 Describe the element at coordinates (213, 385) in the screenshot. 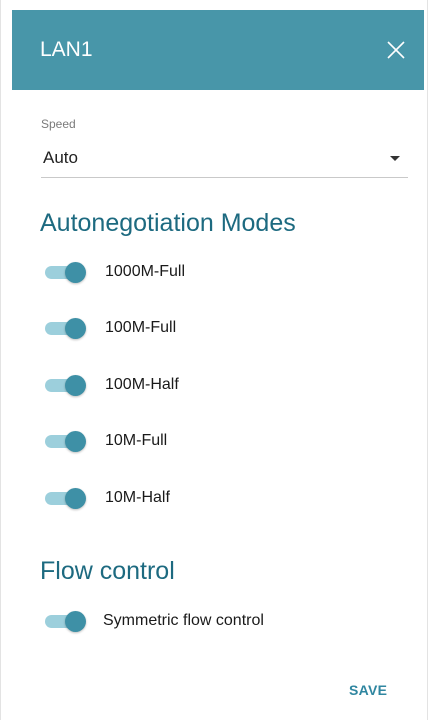

I see `mode-row-100m-half: 100M-Half` at that location.